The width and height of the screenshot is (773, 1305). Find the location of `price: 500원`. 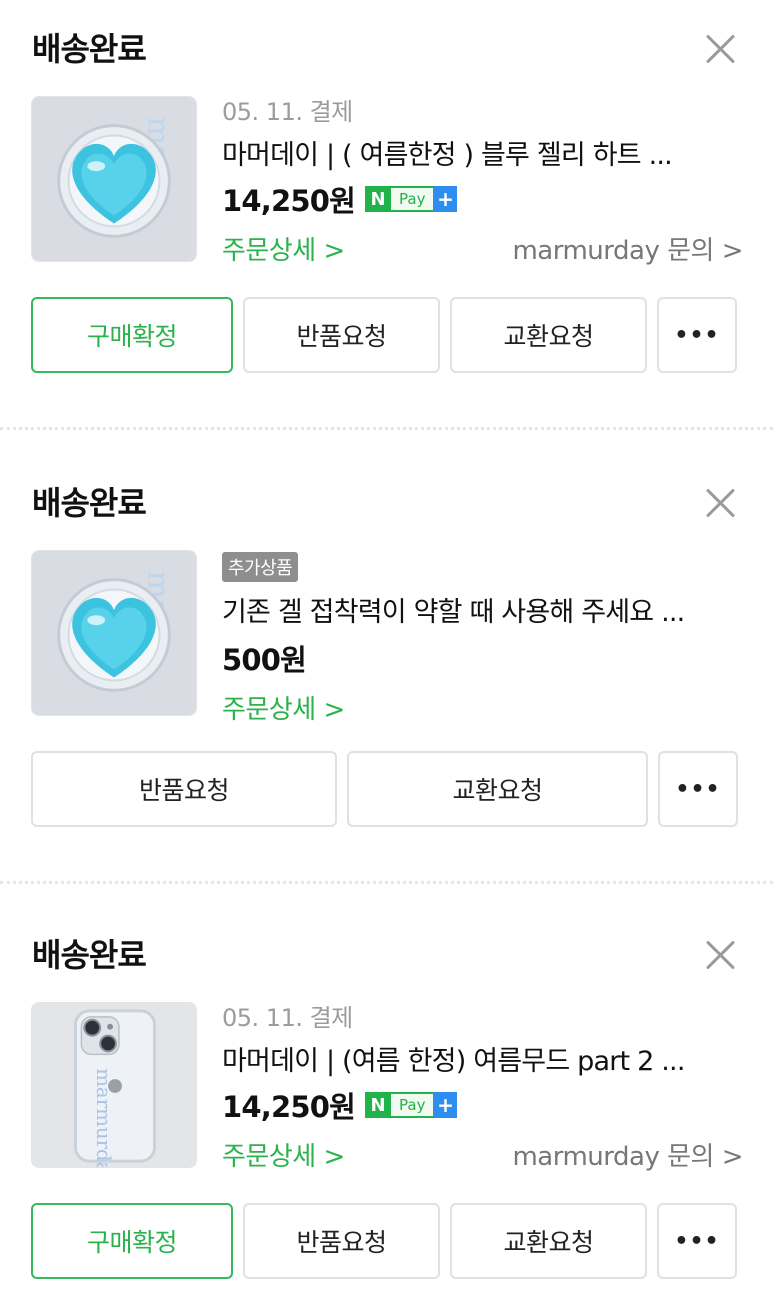

price: 500원 is located at coordinates (264, 660).